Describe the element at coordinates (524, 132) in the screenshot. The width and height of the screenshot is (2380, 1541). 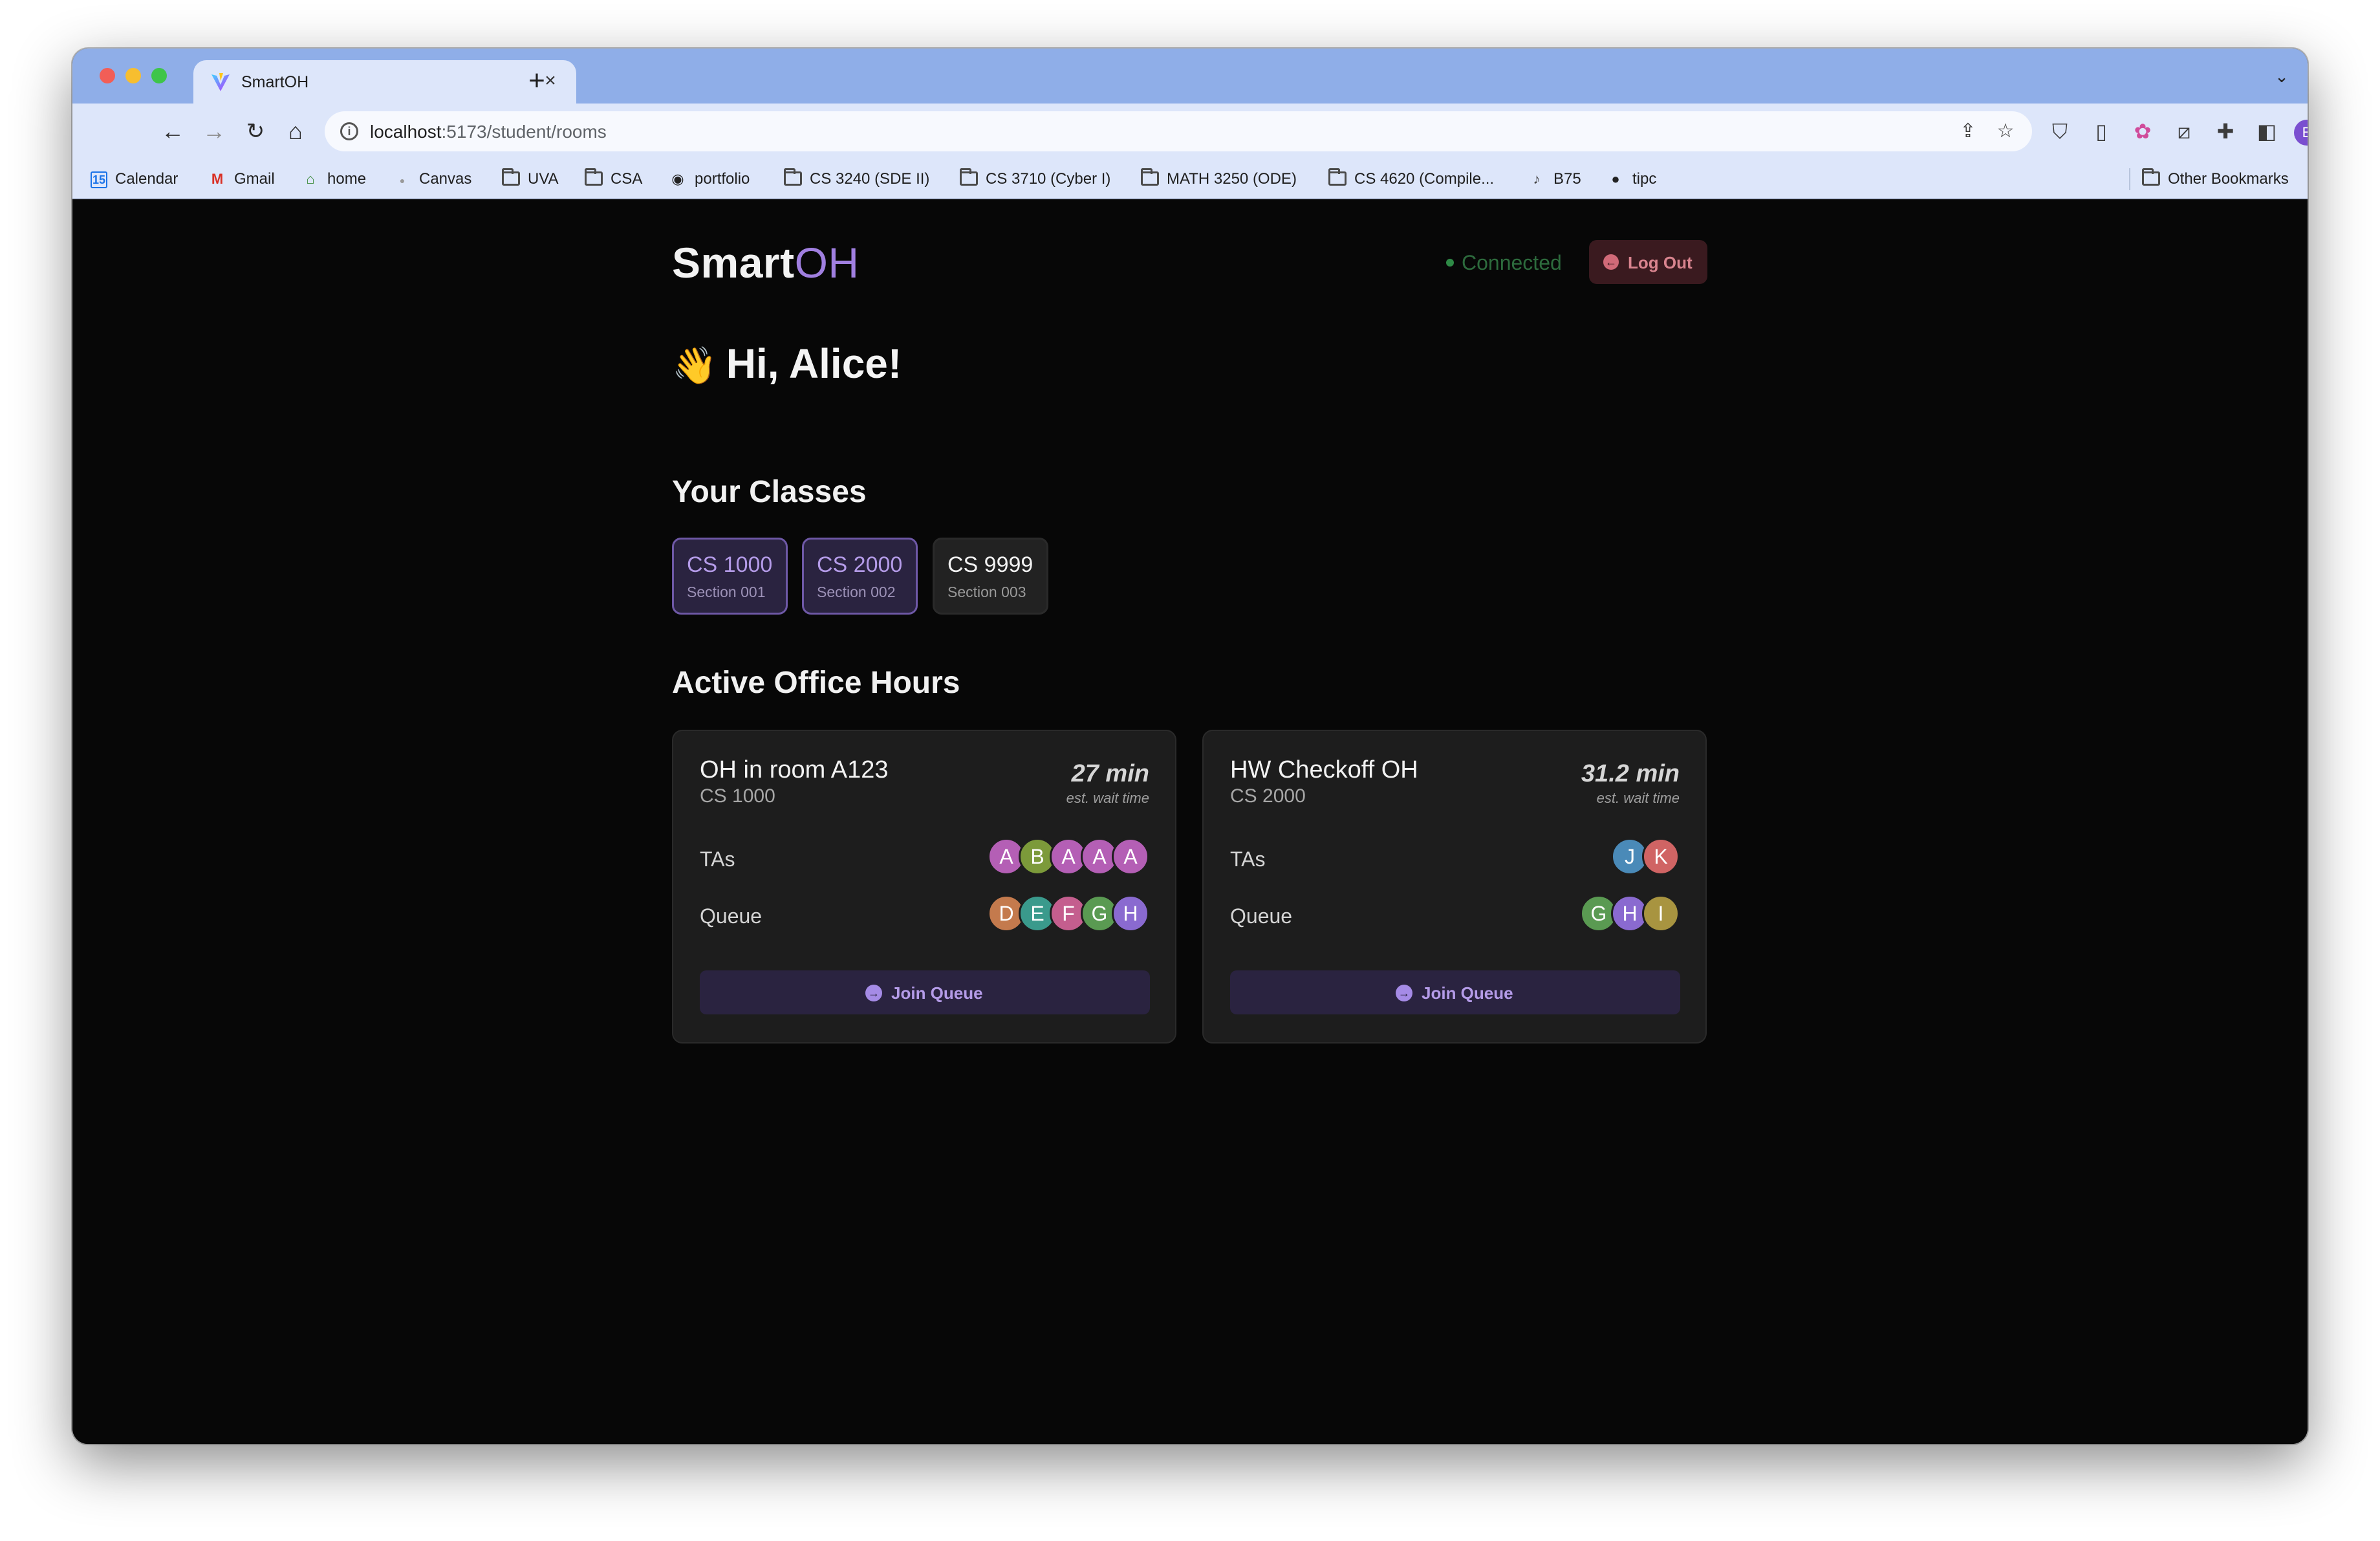
I see `url-path: :5173/student/rooms` at that location.